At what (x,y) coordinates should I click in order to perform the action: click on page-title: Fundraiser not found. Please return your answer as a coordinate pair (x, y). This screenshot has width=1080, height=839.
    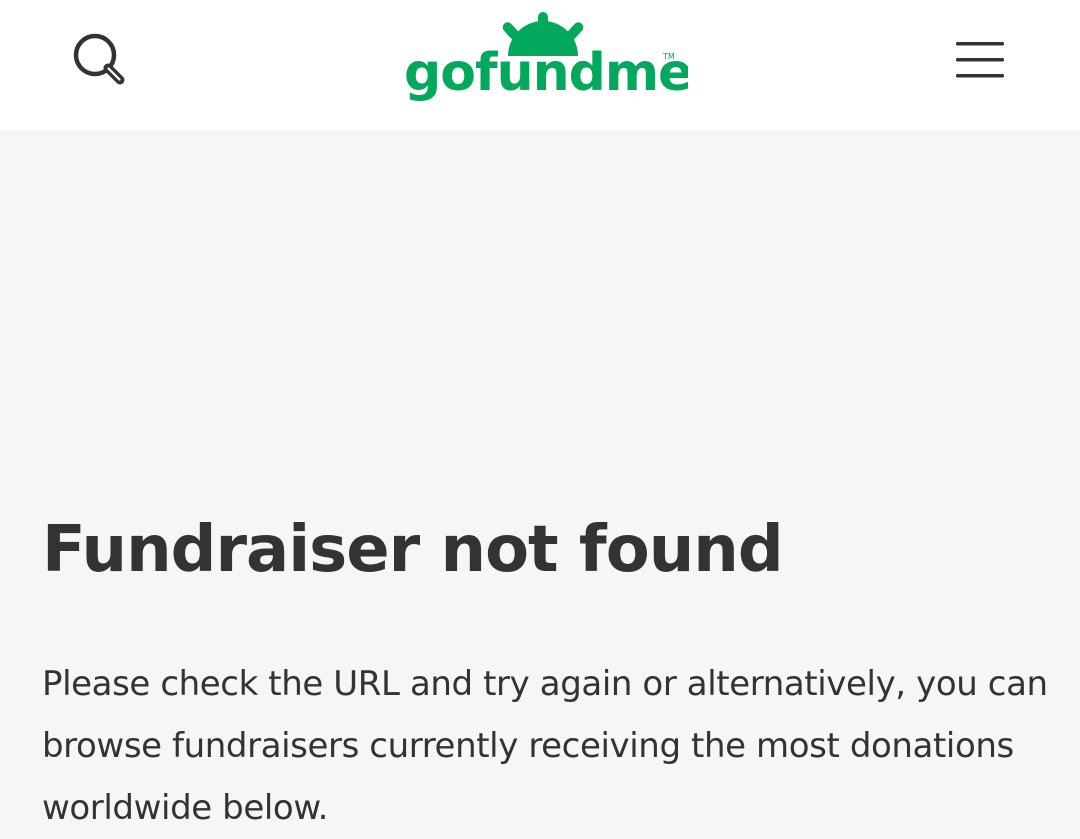
    Looking at the image, I should click on (413, 550).